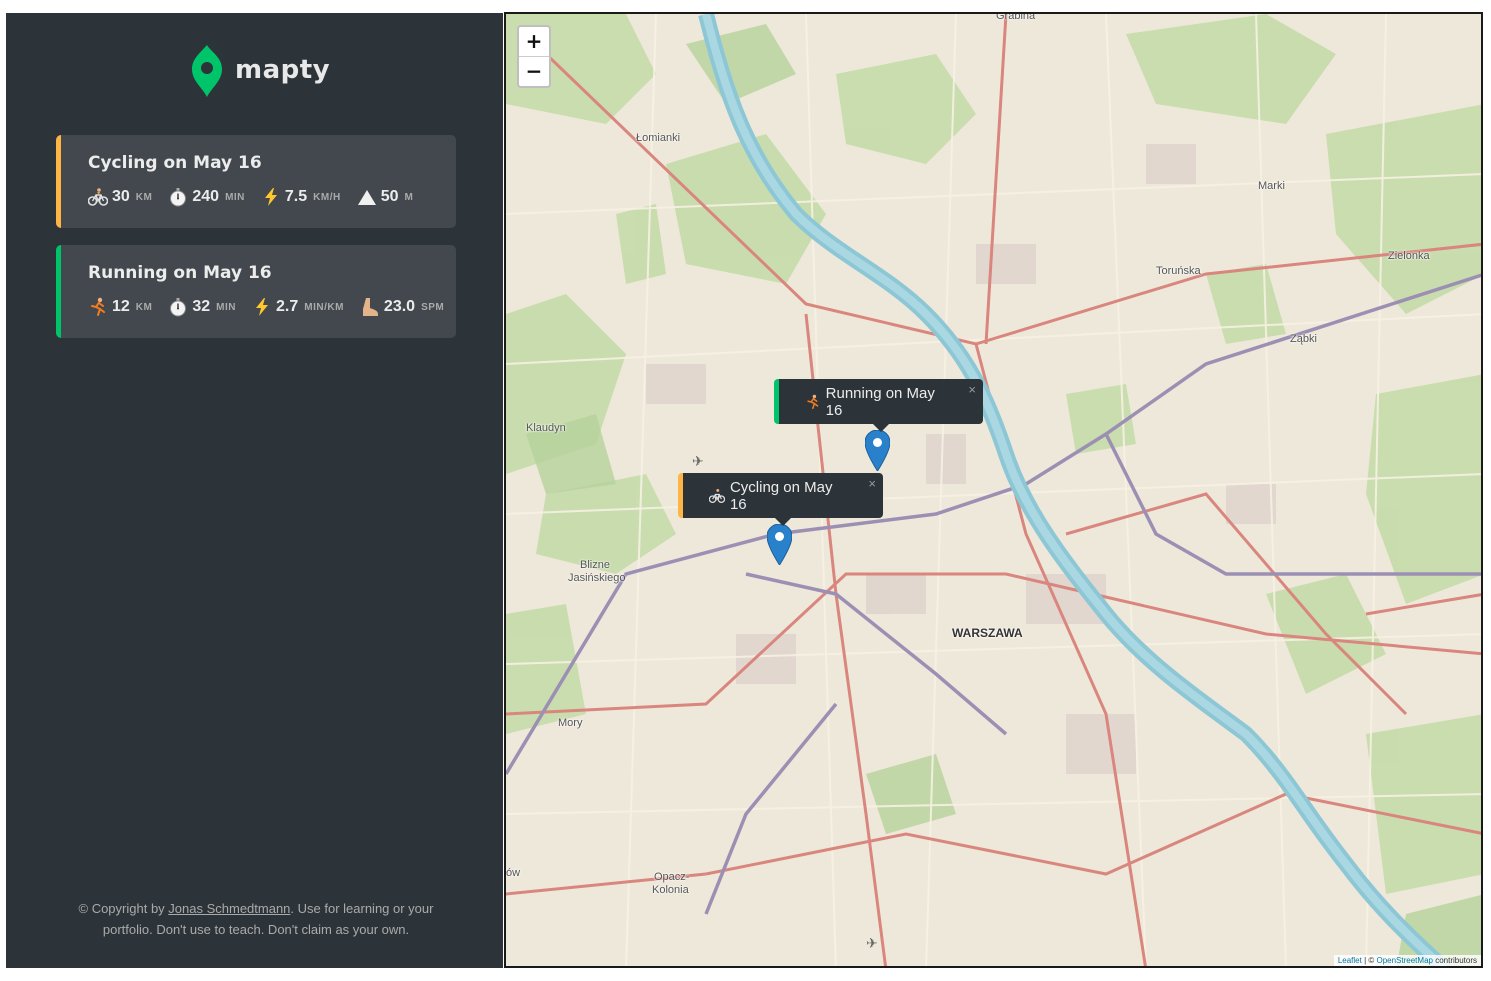 The width and height of the screenshot is (1491, 981). What do you see at coordinates (1303, 339) in the screenshot?
I see `map-label: Ząbki` at bounding box center [1303, 339].